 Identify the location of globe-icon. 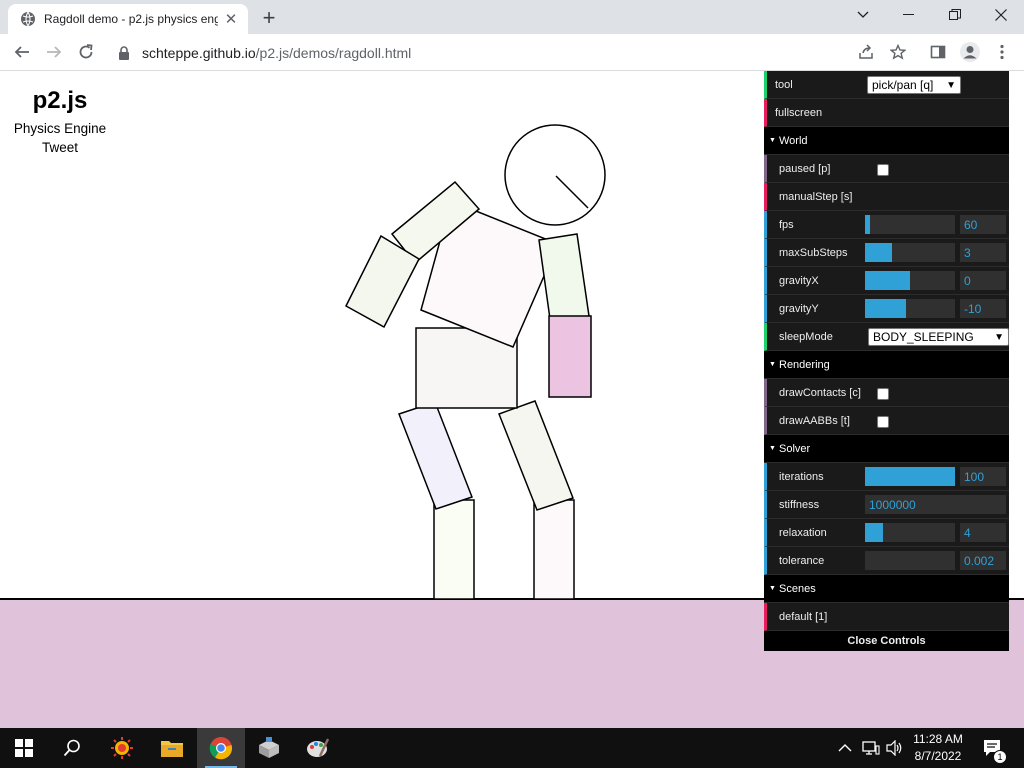
(28, 19).